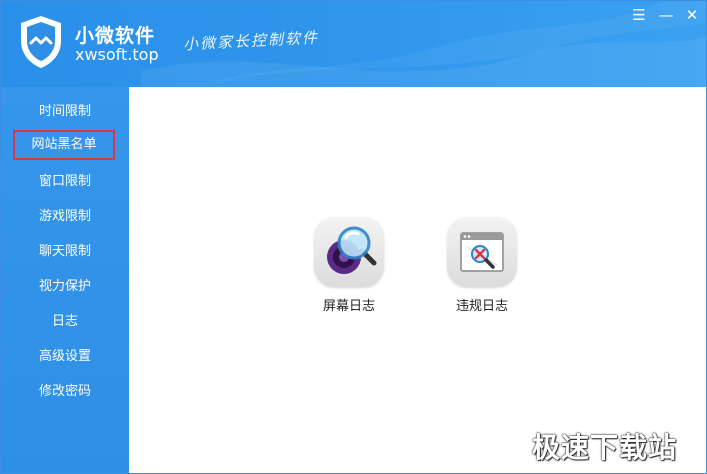 This screenshot has width=707, height=474. I want to click on watermark: 极速下载站, so click(605, 447).